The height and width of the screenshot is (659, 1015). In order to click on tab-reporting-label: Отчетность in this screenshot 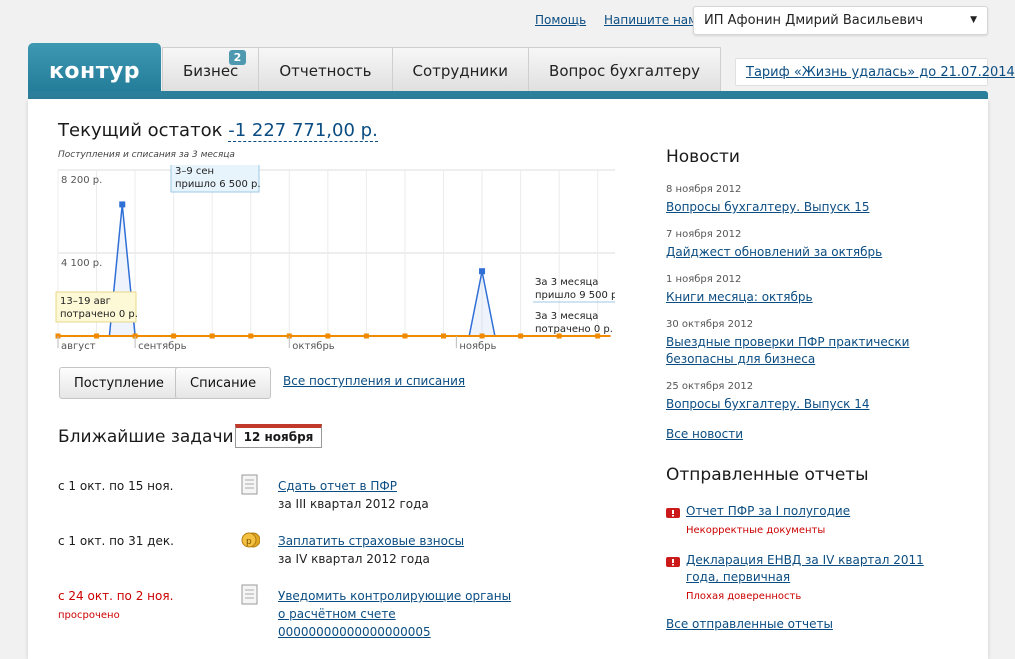, I will do `click(325, 71)`.